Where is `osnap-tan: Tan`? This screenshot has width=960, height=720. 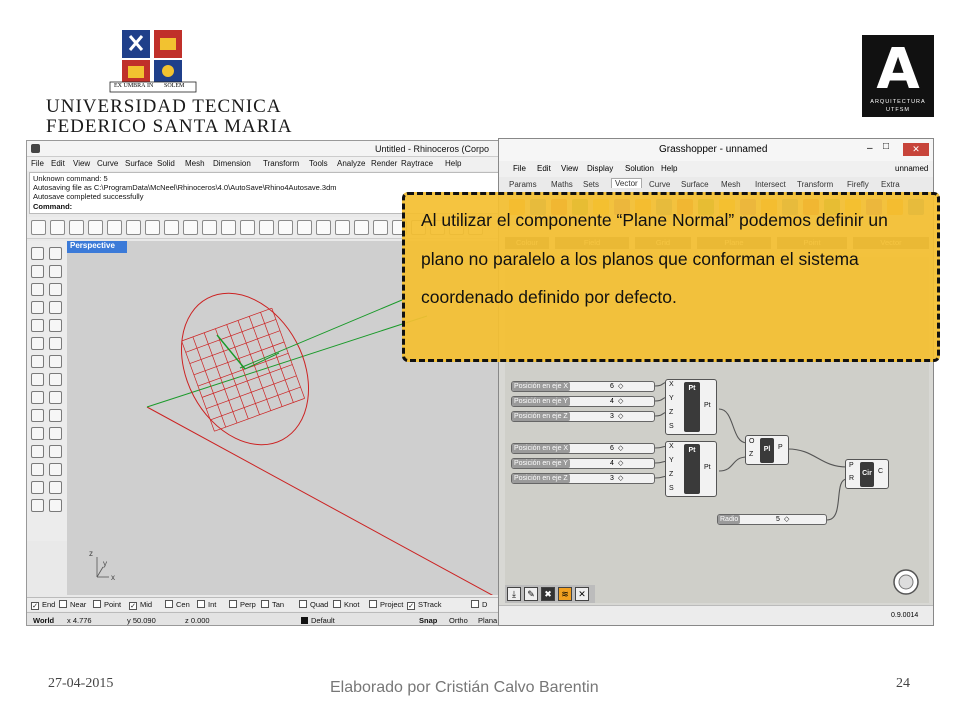
osnap-tan: Tan is located at coordinates (272, 604).